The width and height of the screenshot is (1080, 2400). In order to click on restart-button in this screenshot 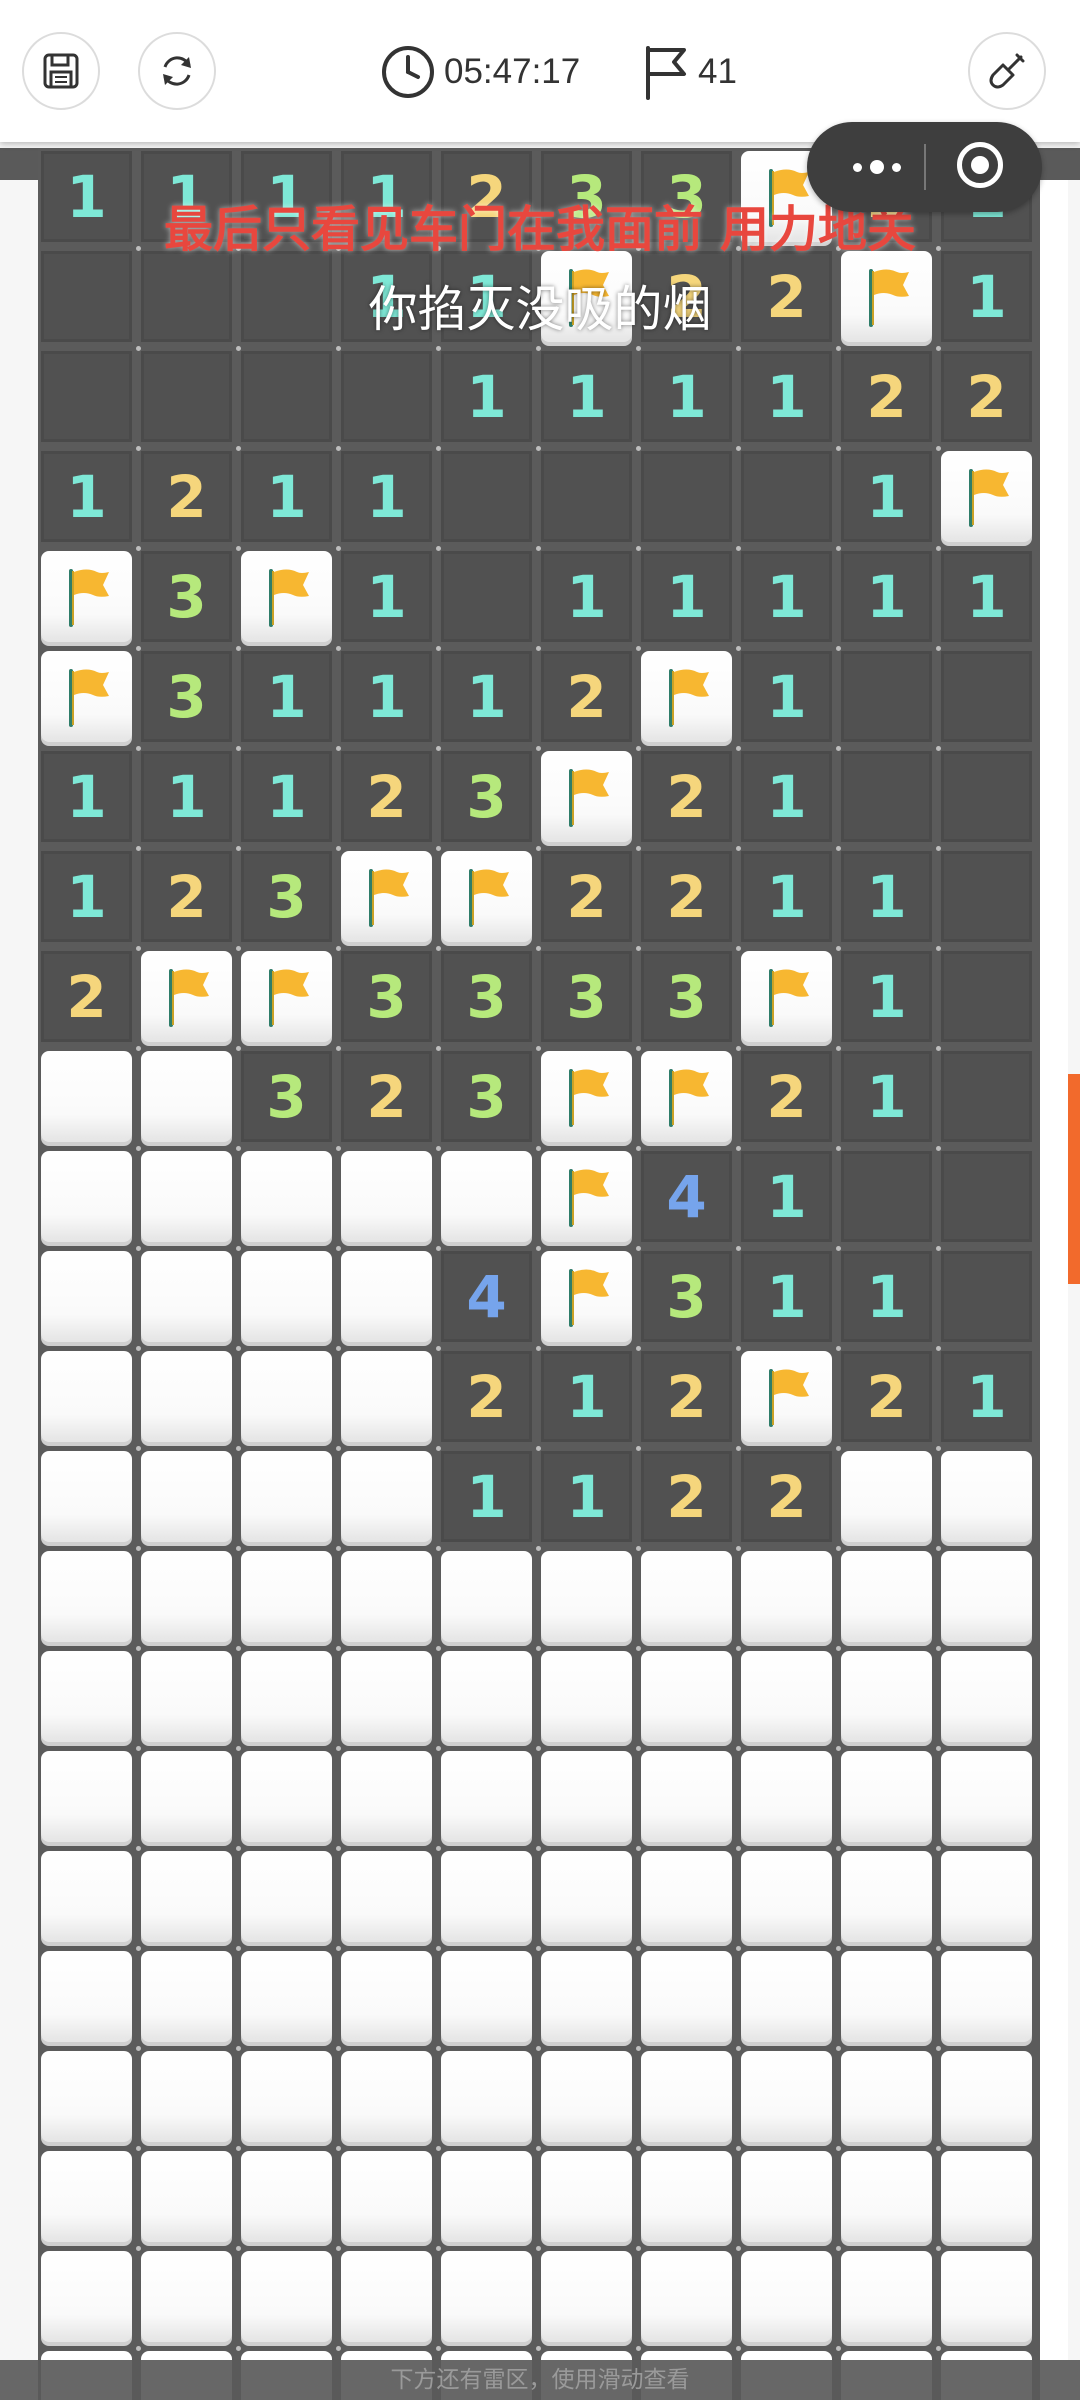, I will do `click(177, 71)`.